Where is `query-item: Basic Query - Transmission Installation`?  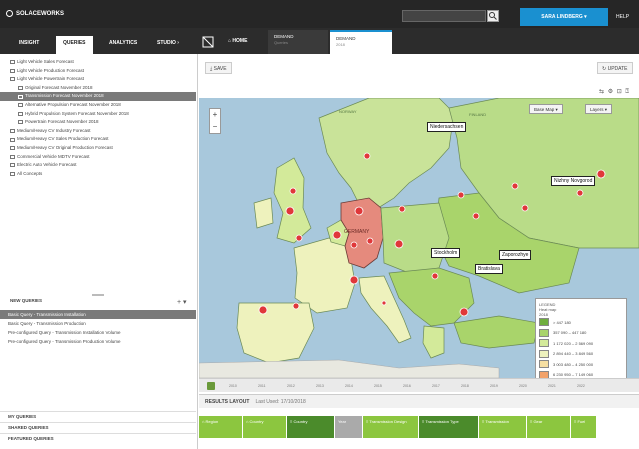 query-item: Basic Query - Transmission Installation is located at coordinates (98, 314).